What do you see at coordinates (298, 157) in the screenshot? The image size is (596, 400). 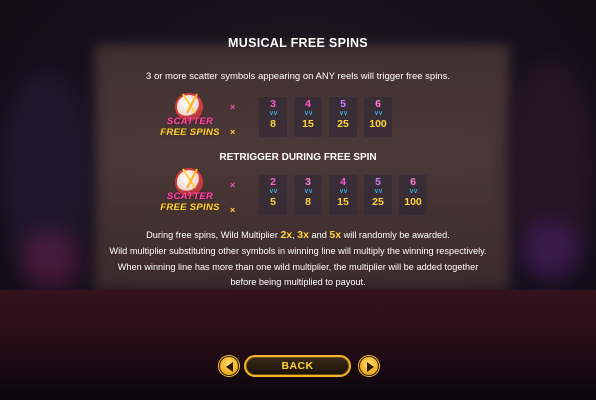 I see `retrigger-heading: RETRIGGER DURING FREE SPIN` at bounding box center [298, 157].